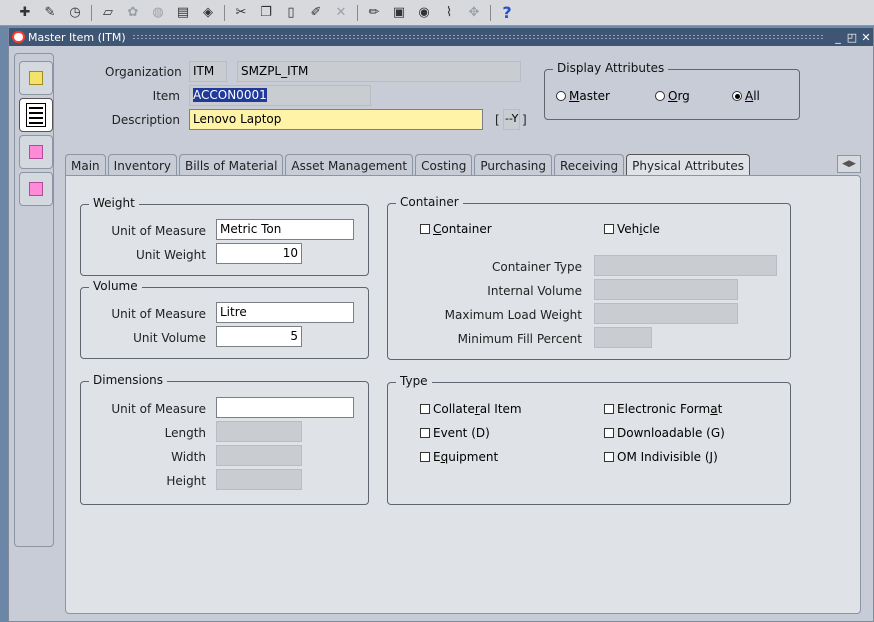  Describe the element at coordinates (414, 381) in the screenshot. I see `type-title: Type` at that location.